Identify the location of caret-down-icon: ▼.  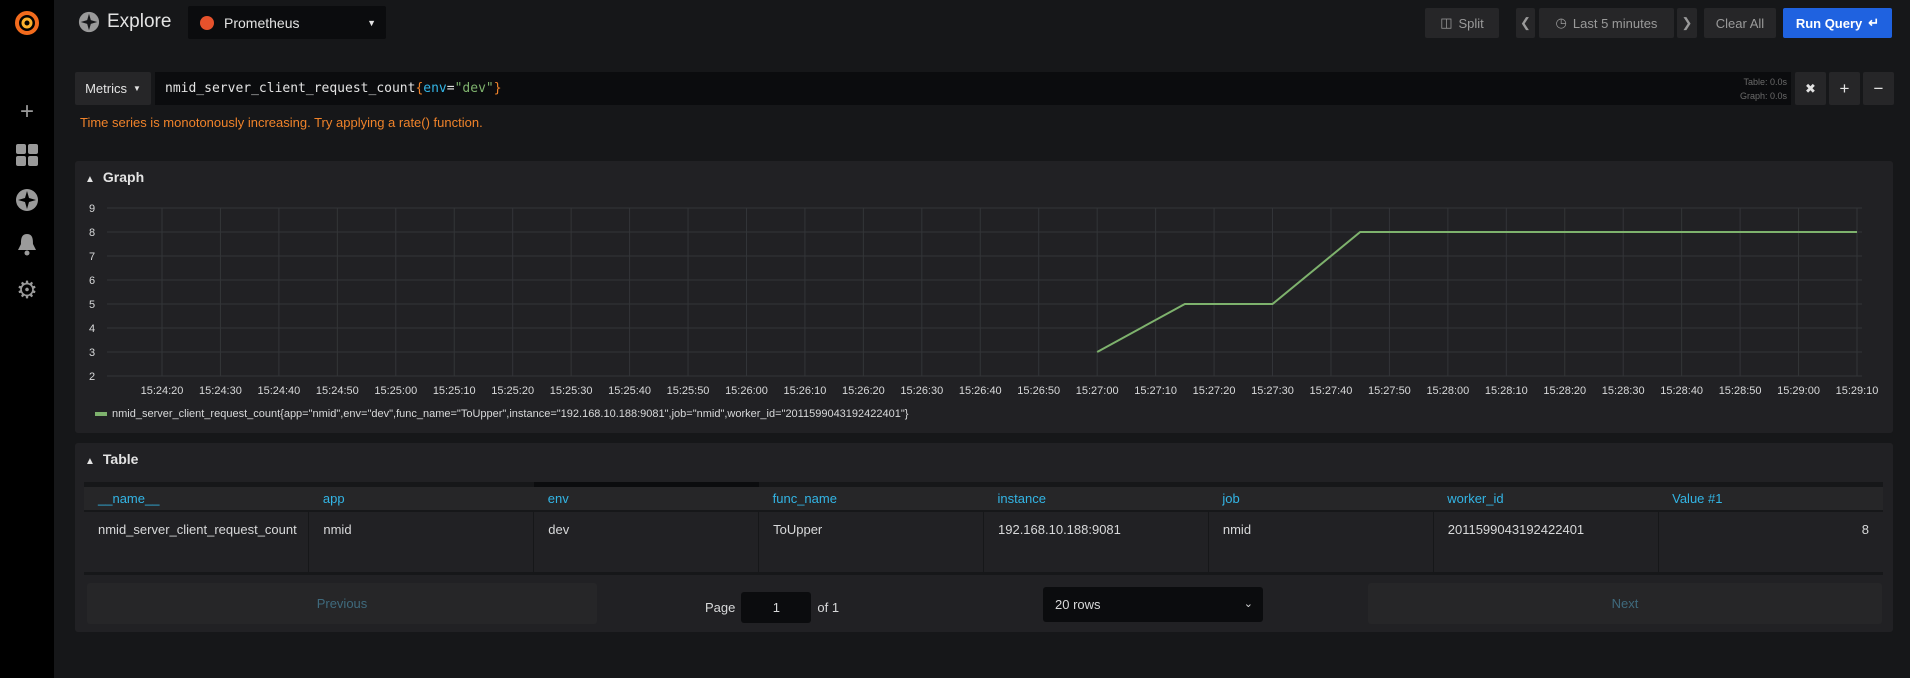
(136, 88).